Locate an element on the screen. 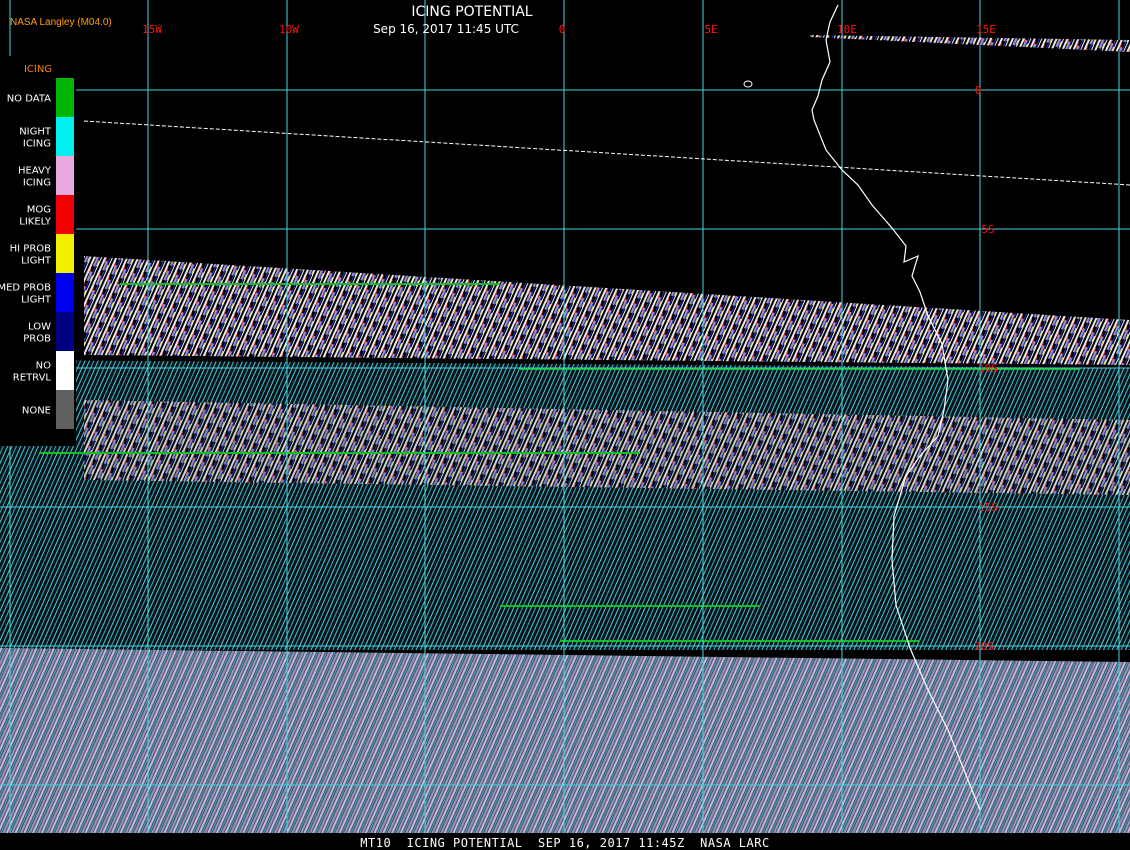  lon-label-15w: 15W is located at coordinates (152, 29).